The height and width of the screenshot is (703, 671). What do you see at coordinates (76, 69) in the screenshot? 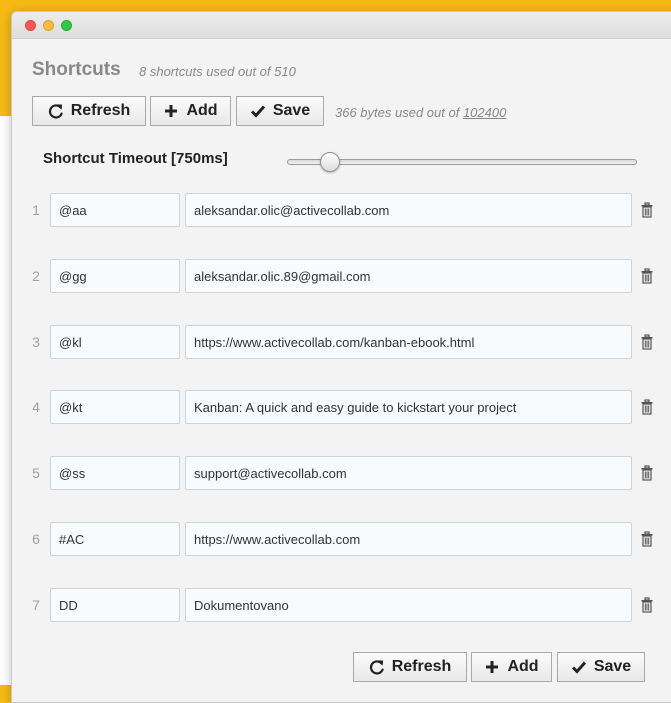
I see `page-title: Shortcuts` at bounding box center [76, 69].